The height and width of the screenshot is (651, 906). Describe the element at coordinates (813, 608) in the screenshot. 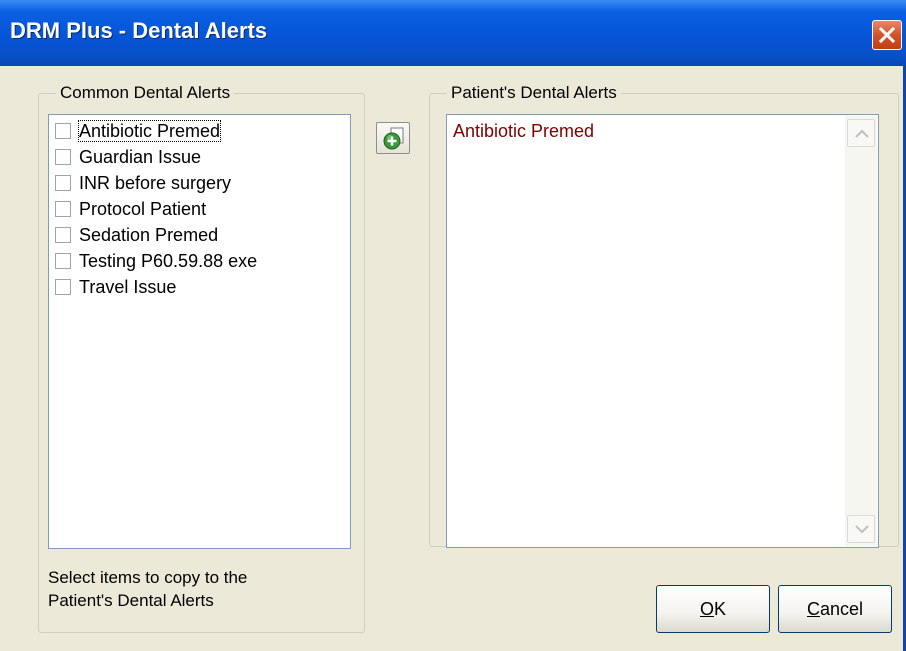

I see `cancel-mnemonic: C` at that location.